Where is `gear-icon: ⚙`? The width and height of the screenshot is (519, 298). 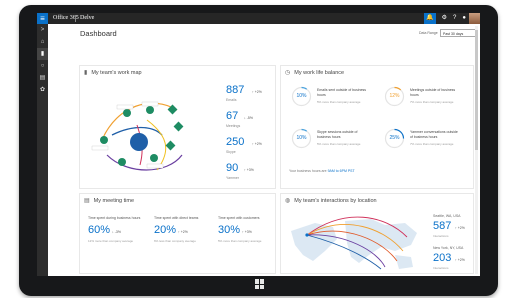
gear-icon: ⚙ is located at coordinates (444, 18).